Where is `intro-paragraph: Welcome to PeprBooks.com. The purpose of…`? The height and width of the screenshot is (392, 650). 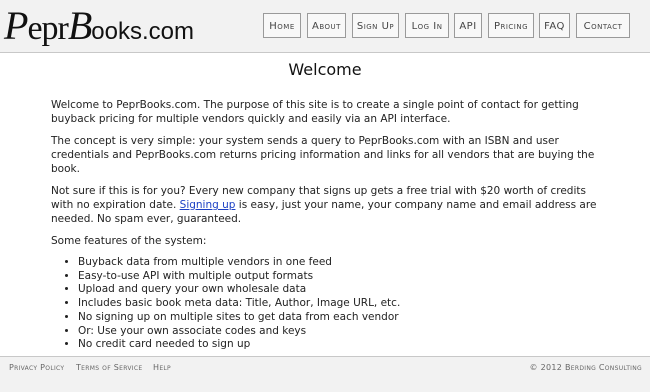
intro-paragraph: Welcome to PeprBooks.com. The purpose of… is located at coordinates (315, 112).